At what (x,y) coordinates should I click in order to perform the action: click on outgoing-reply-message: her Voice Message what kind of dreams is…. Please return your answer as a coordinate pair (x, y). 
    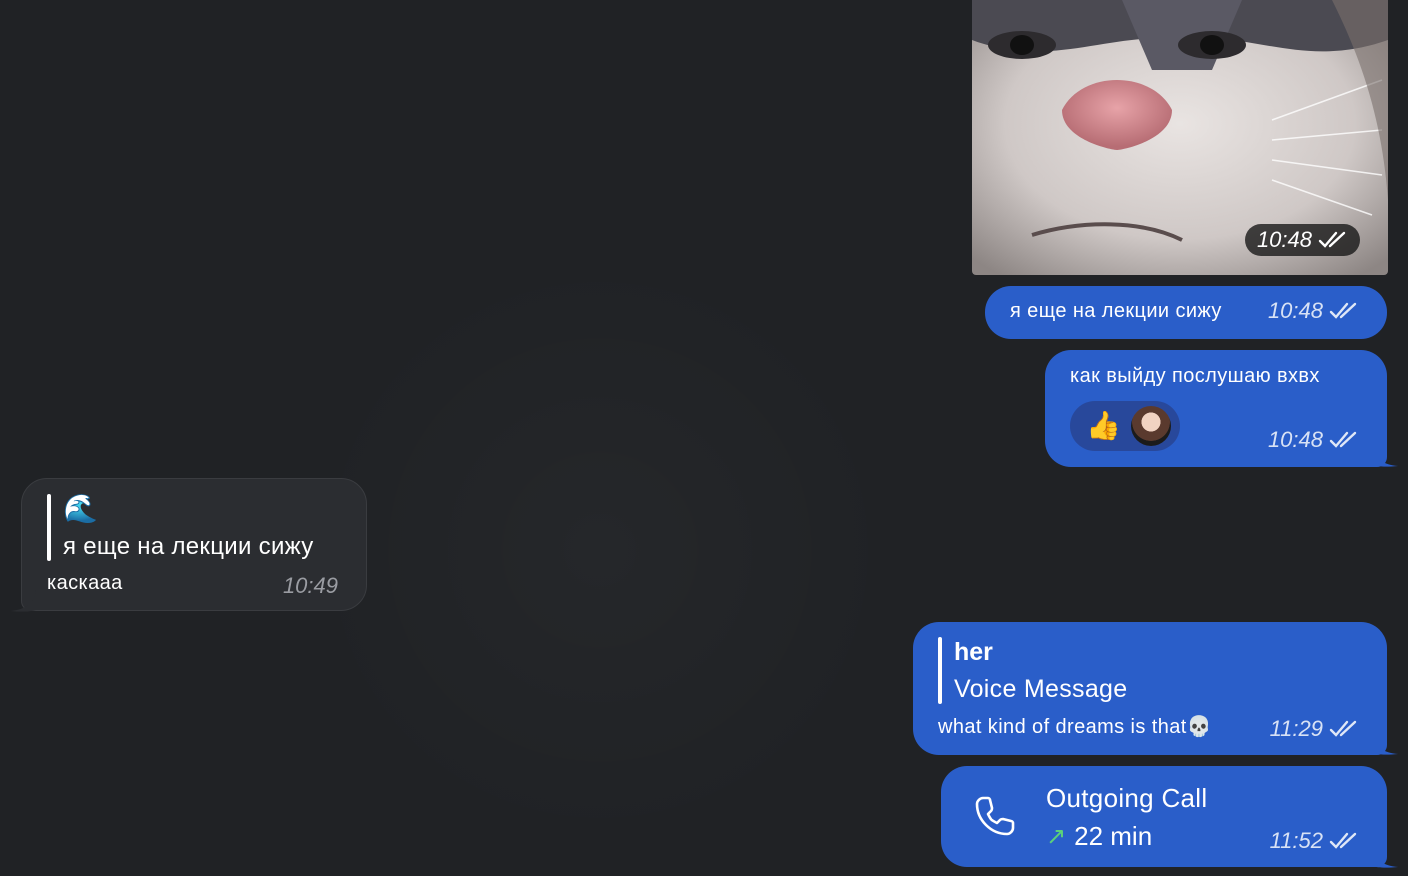
    Looking at the image, I should click on (1150, 688).